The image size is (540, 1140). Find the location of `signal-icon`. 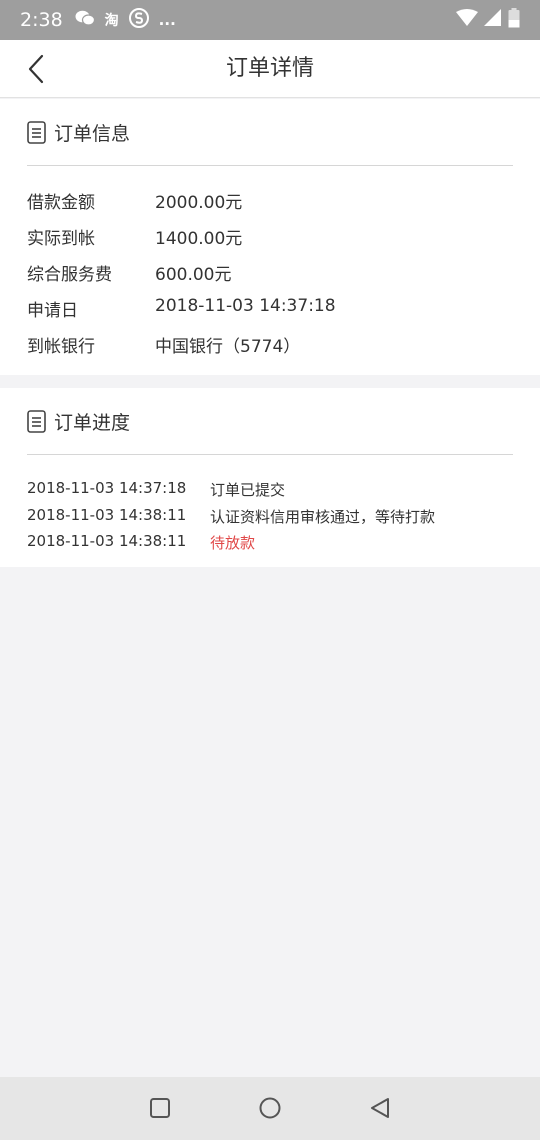

signal-icon is located at coordinates (493, 20).